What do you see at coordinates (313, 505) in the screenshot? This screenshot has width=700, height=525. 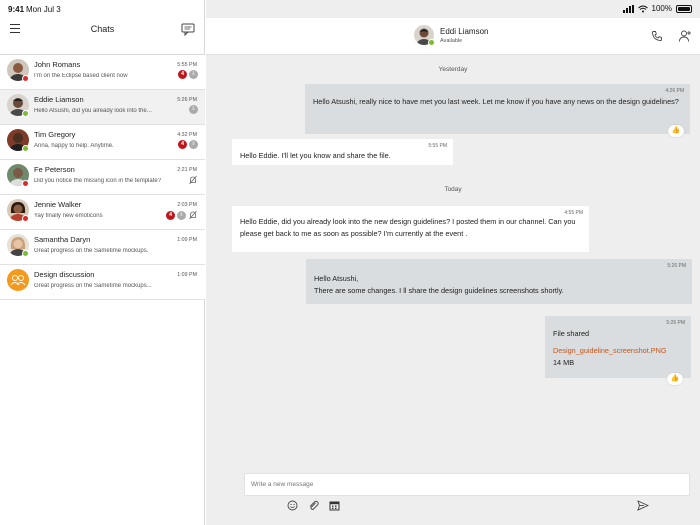 I see `attachment-icon` at bounding box center [313, 505].